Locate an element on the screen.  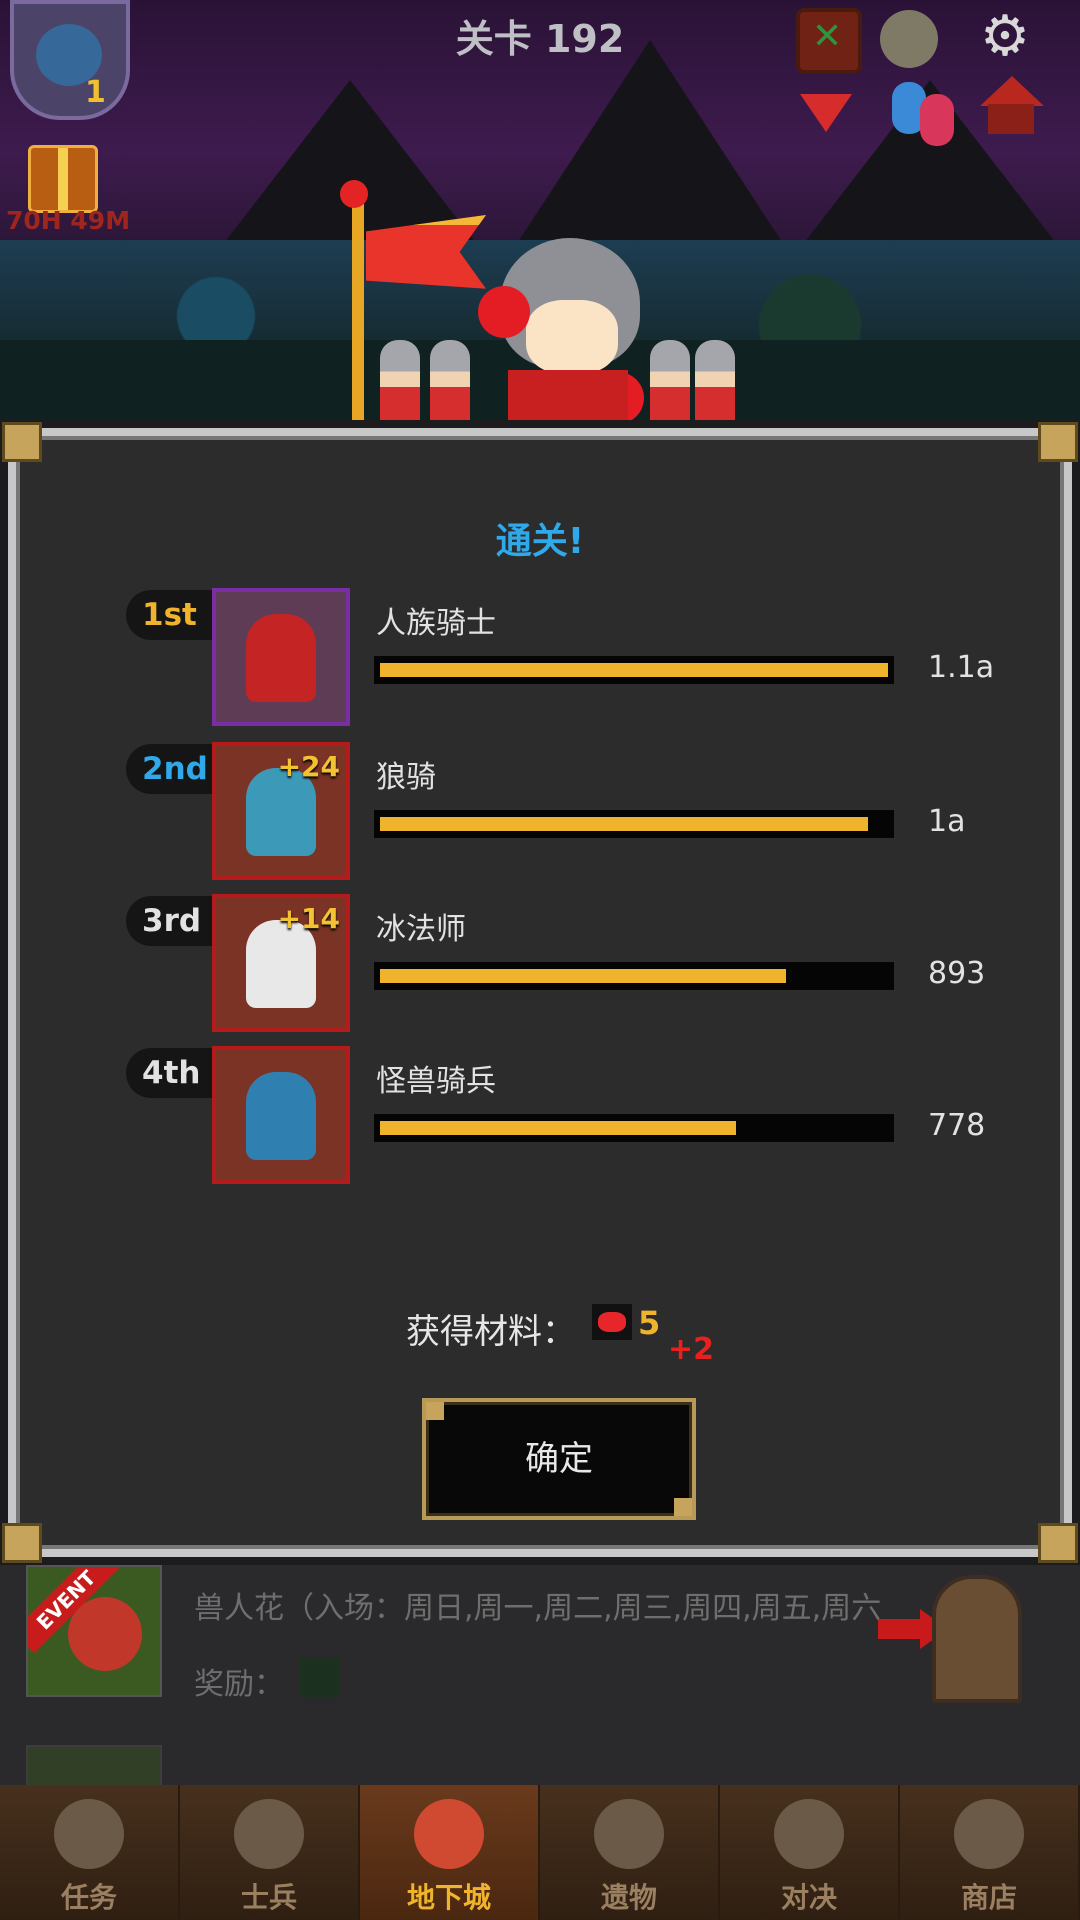
rank-row: 4th 怪兽骑兵 778 is located at coordinates (566, 1116).